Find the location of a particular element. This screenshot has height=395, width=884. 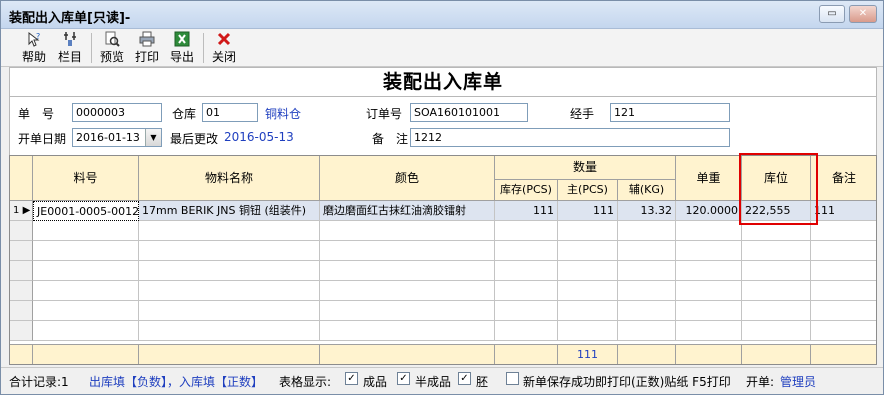

help-button: ? 帮助 is located at coordinates (34, 48).